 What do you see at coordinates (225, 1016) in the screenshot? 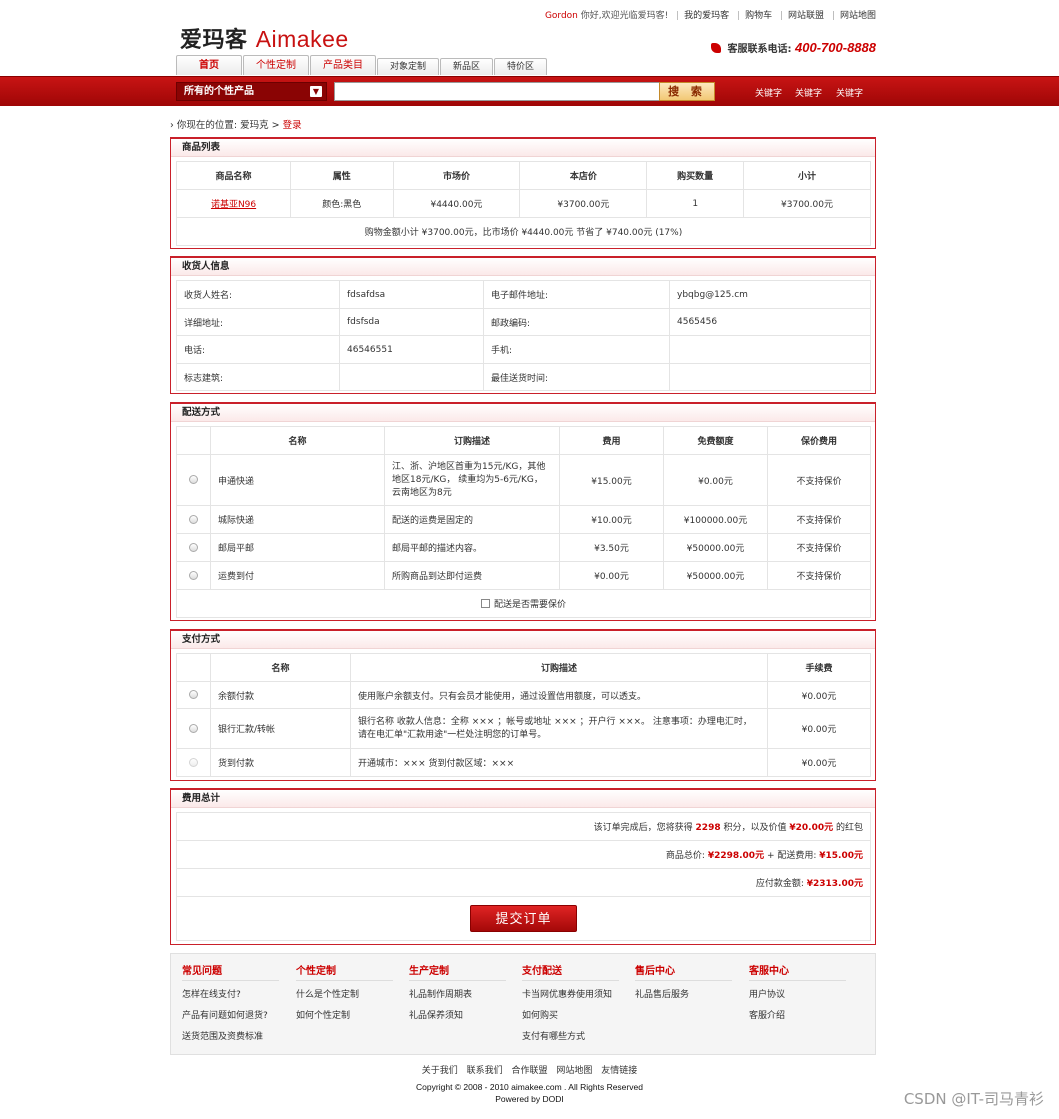
I see `footer-link: 产品有问题如何退货?` at bounding box center [225, 1016].